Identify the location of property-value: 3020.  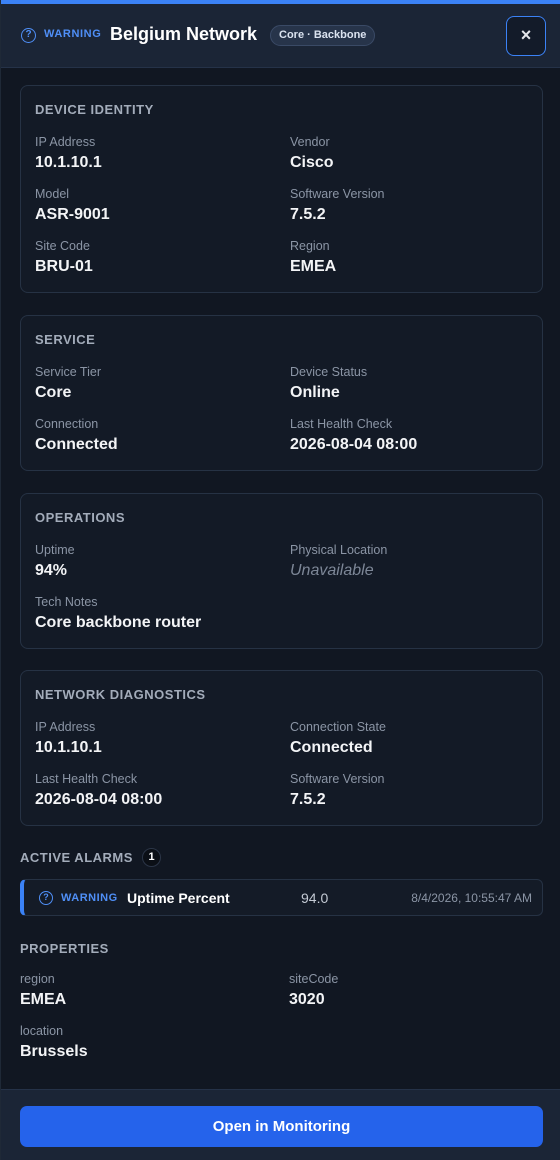
(307, 999).